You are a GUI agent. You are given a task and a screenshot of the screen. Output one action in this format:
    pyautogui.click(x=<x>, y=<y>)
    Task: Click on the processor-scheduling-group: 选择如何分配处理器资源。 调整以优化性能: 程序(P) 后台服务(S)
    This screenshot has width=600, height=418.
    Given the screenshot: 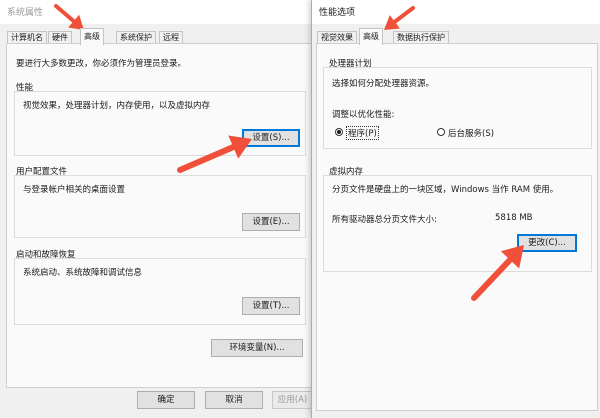 What is the action you would take?
    pyautogui.click(x=457, y=108)
    